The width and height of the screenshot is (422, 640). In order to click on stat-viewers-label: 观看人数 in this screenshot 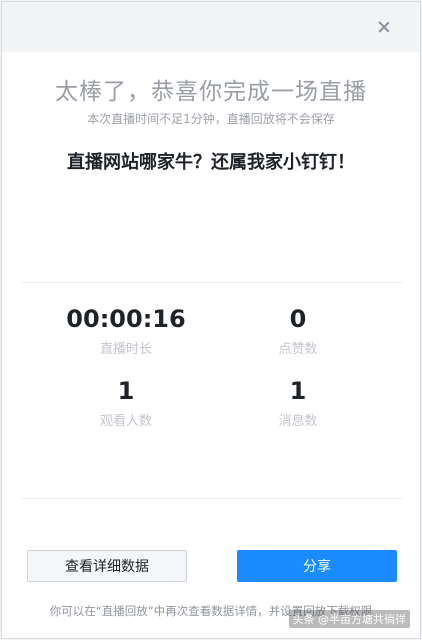, I will do `click(125, 421)`.